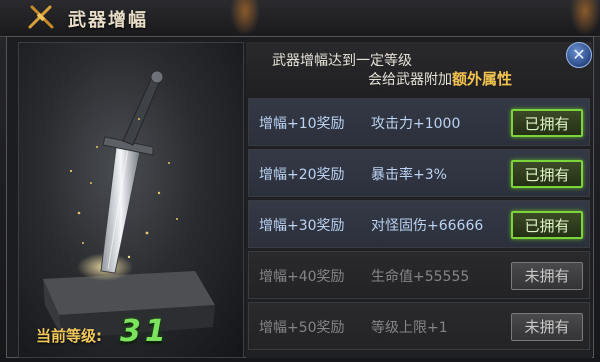  Describe the element at coordinates (482, 79) in the screenshot. I see `extra-attribute-highlight: 额外属性` at that location.